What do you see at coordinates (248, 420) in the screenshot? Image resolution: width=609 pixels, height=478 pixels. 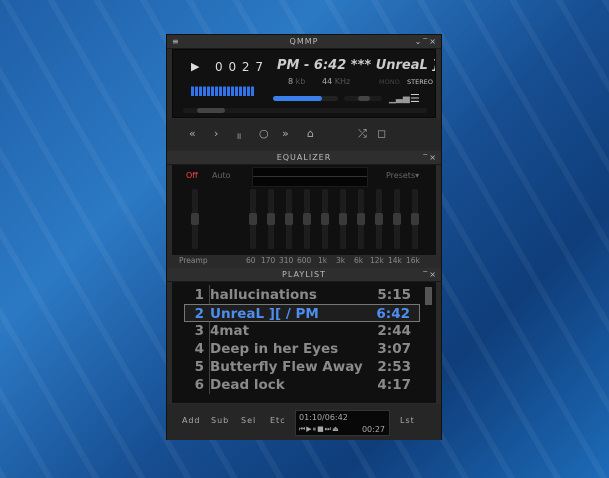 I see `sel-button: Sel` at bounding box center [248, 420].